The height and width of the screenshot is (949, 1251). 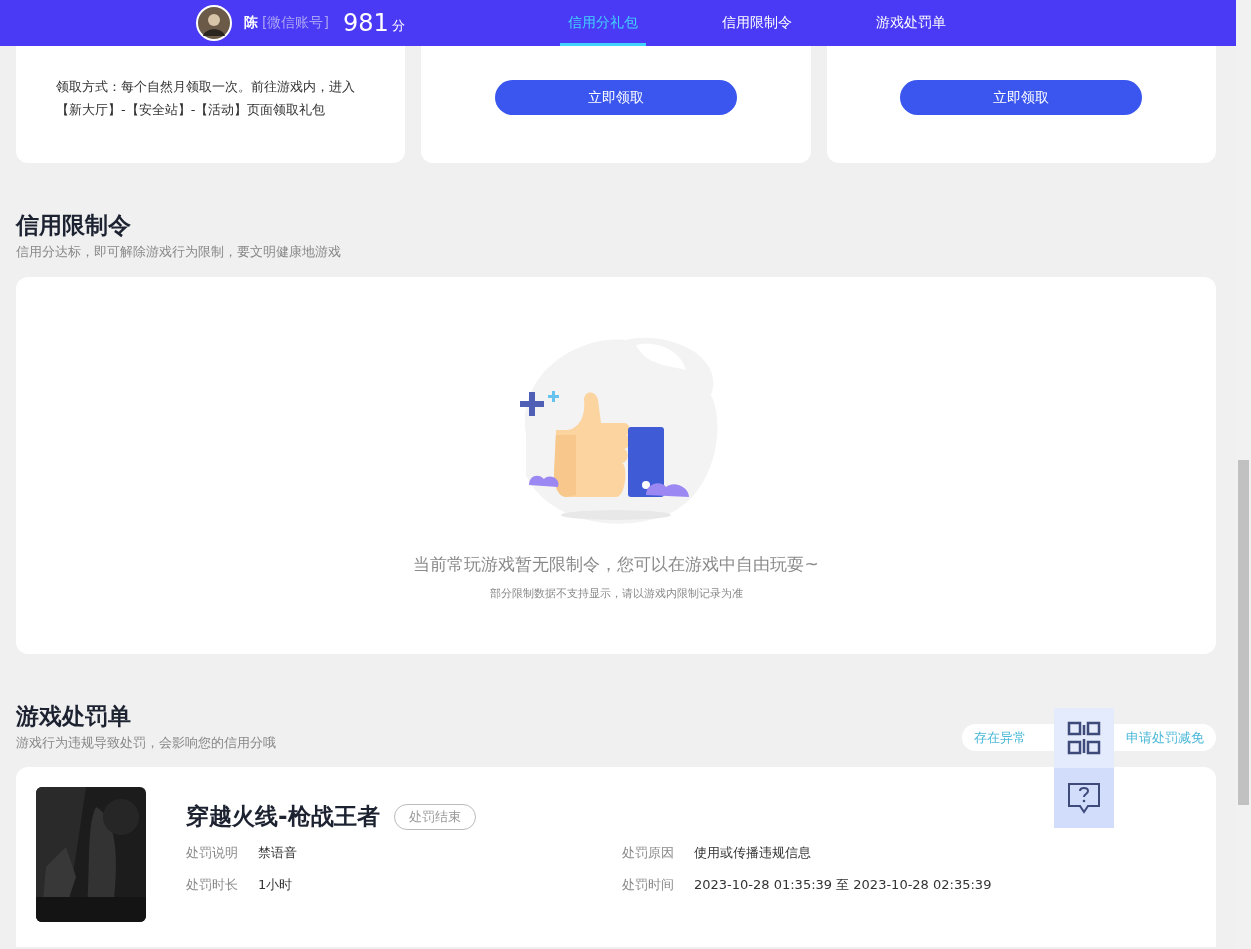 I want to click on help-icon, so click(x=1084, y=798).